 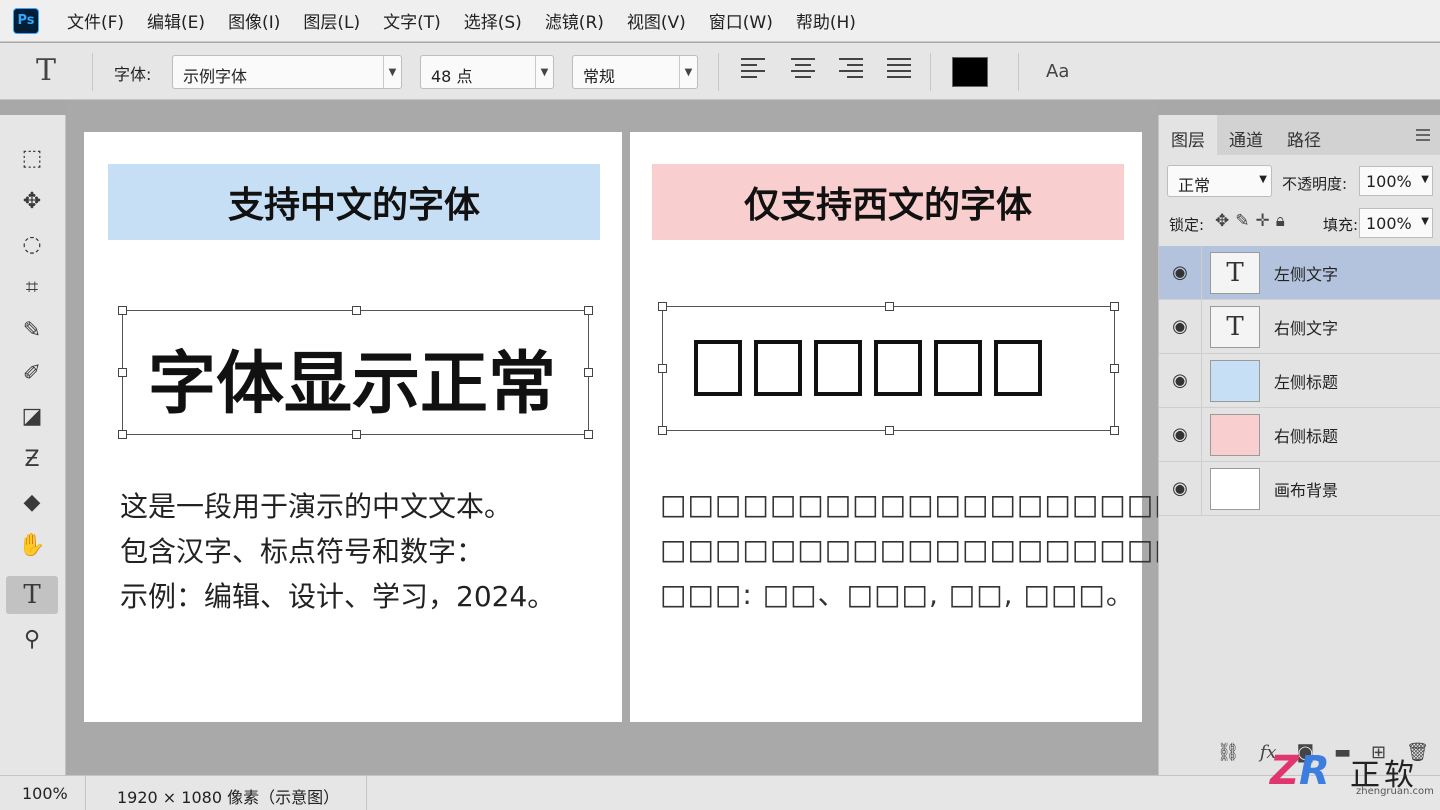 I want to click on menu-view: 视图(V), so click(x=656, y=20).